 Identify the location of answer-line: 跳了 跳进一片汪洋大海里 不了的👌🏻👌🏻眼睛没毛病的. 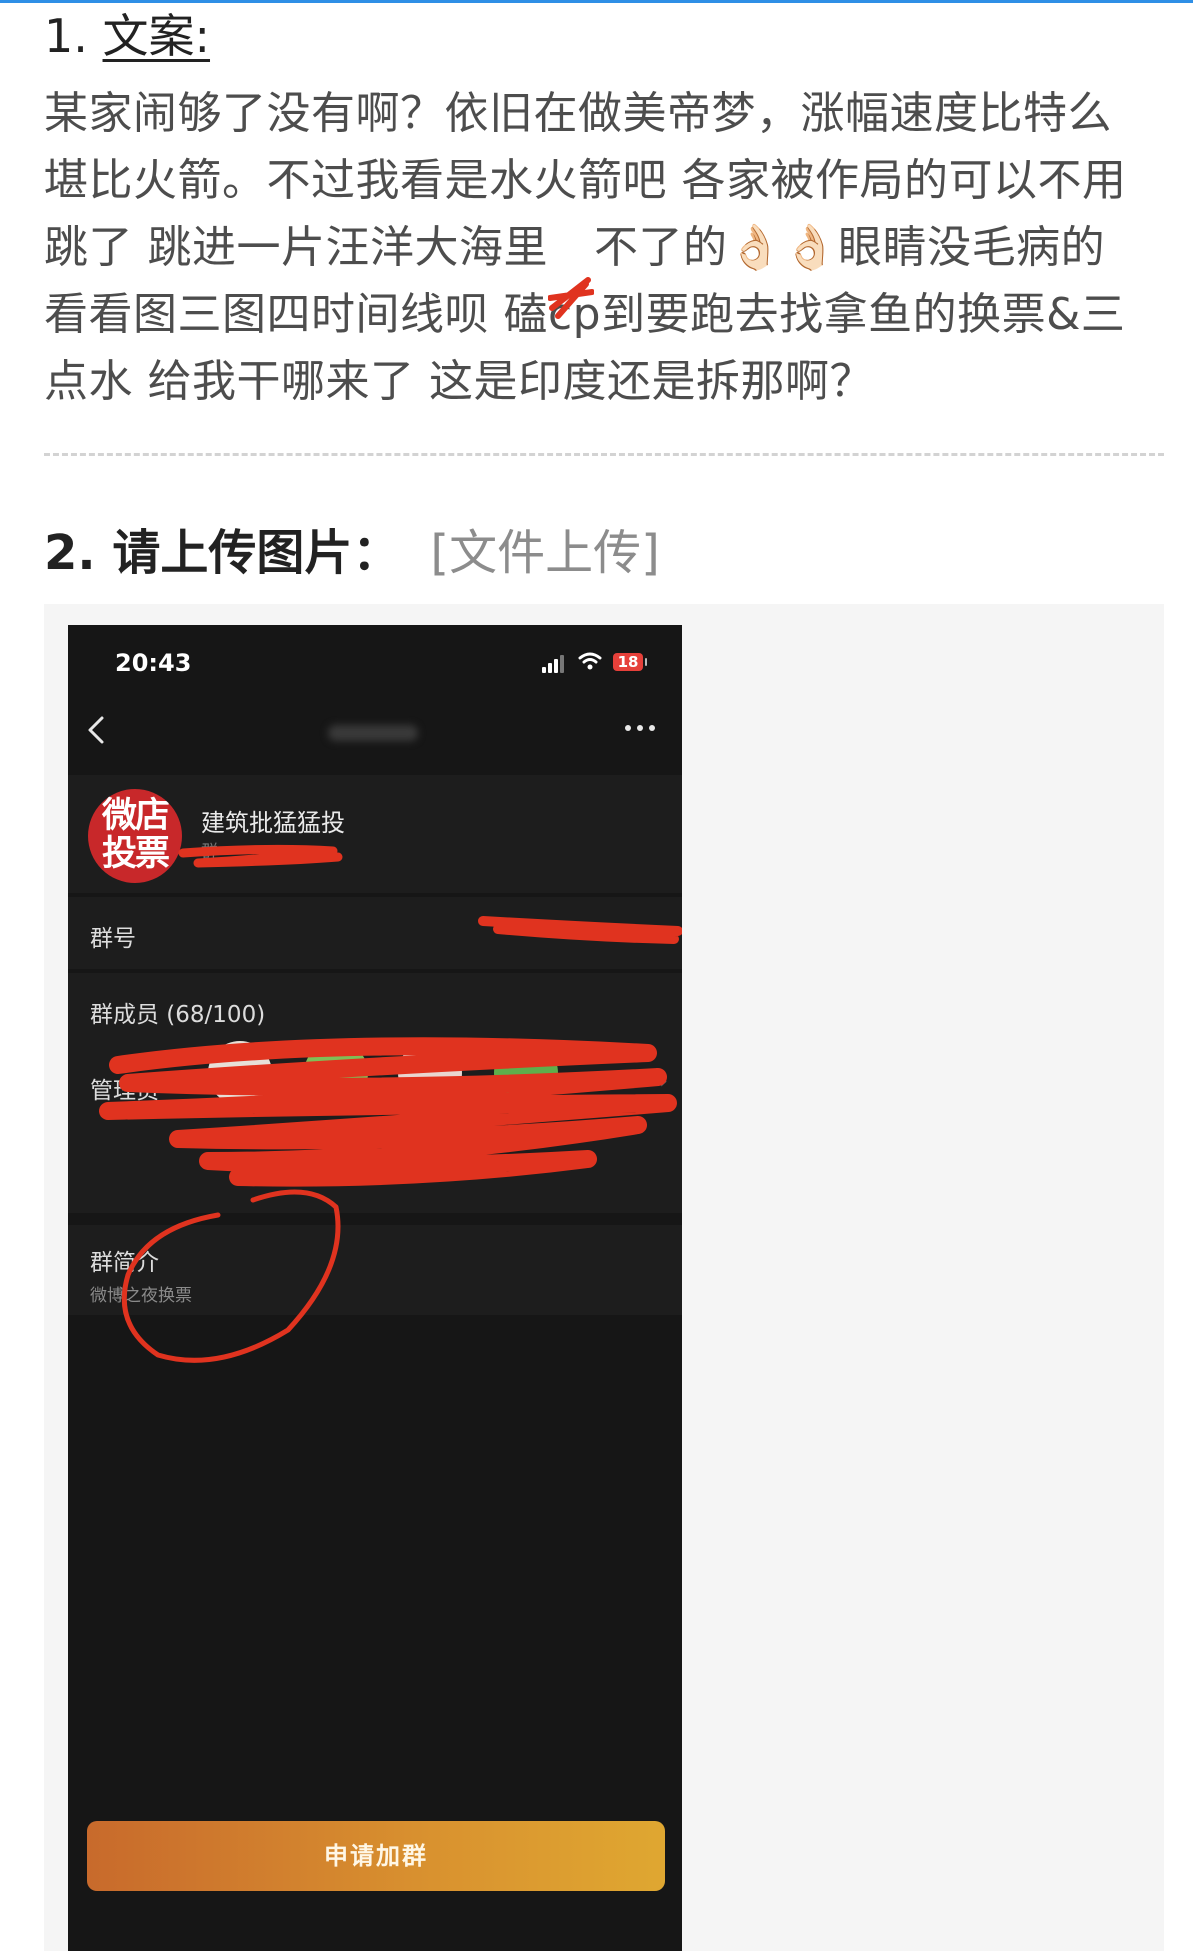
(606, 266).